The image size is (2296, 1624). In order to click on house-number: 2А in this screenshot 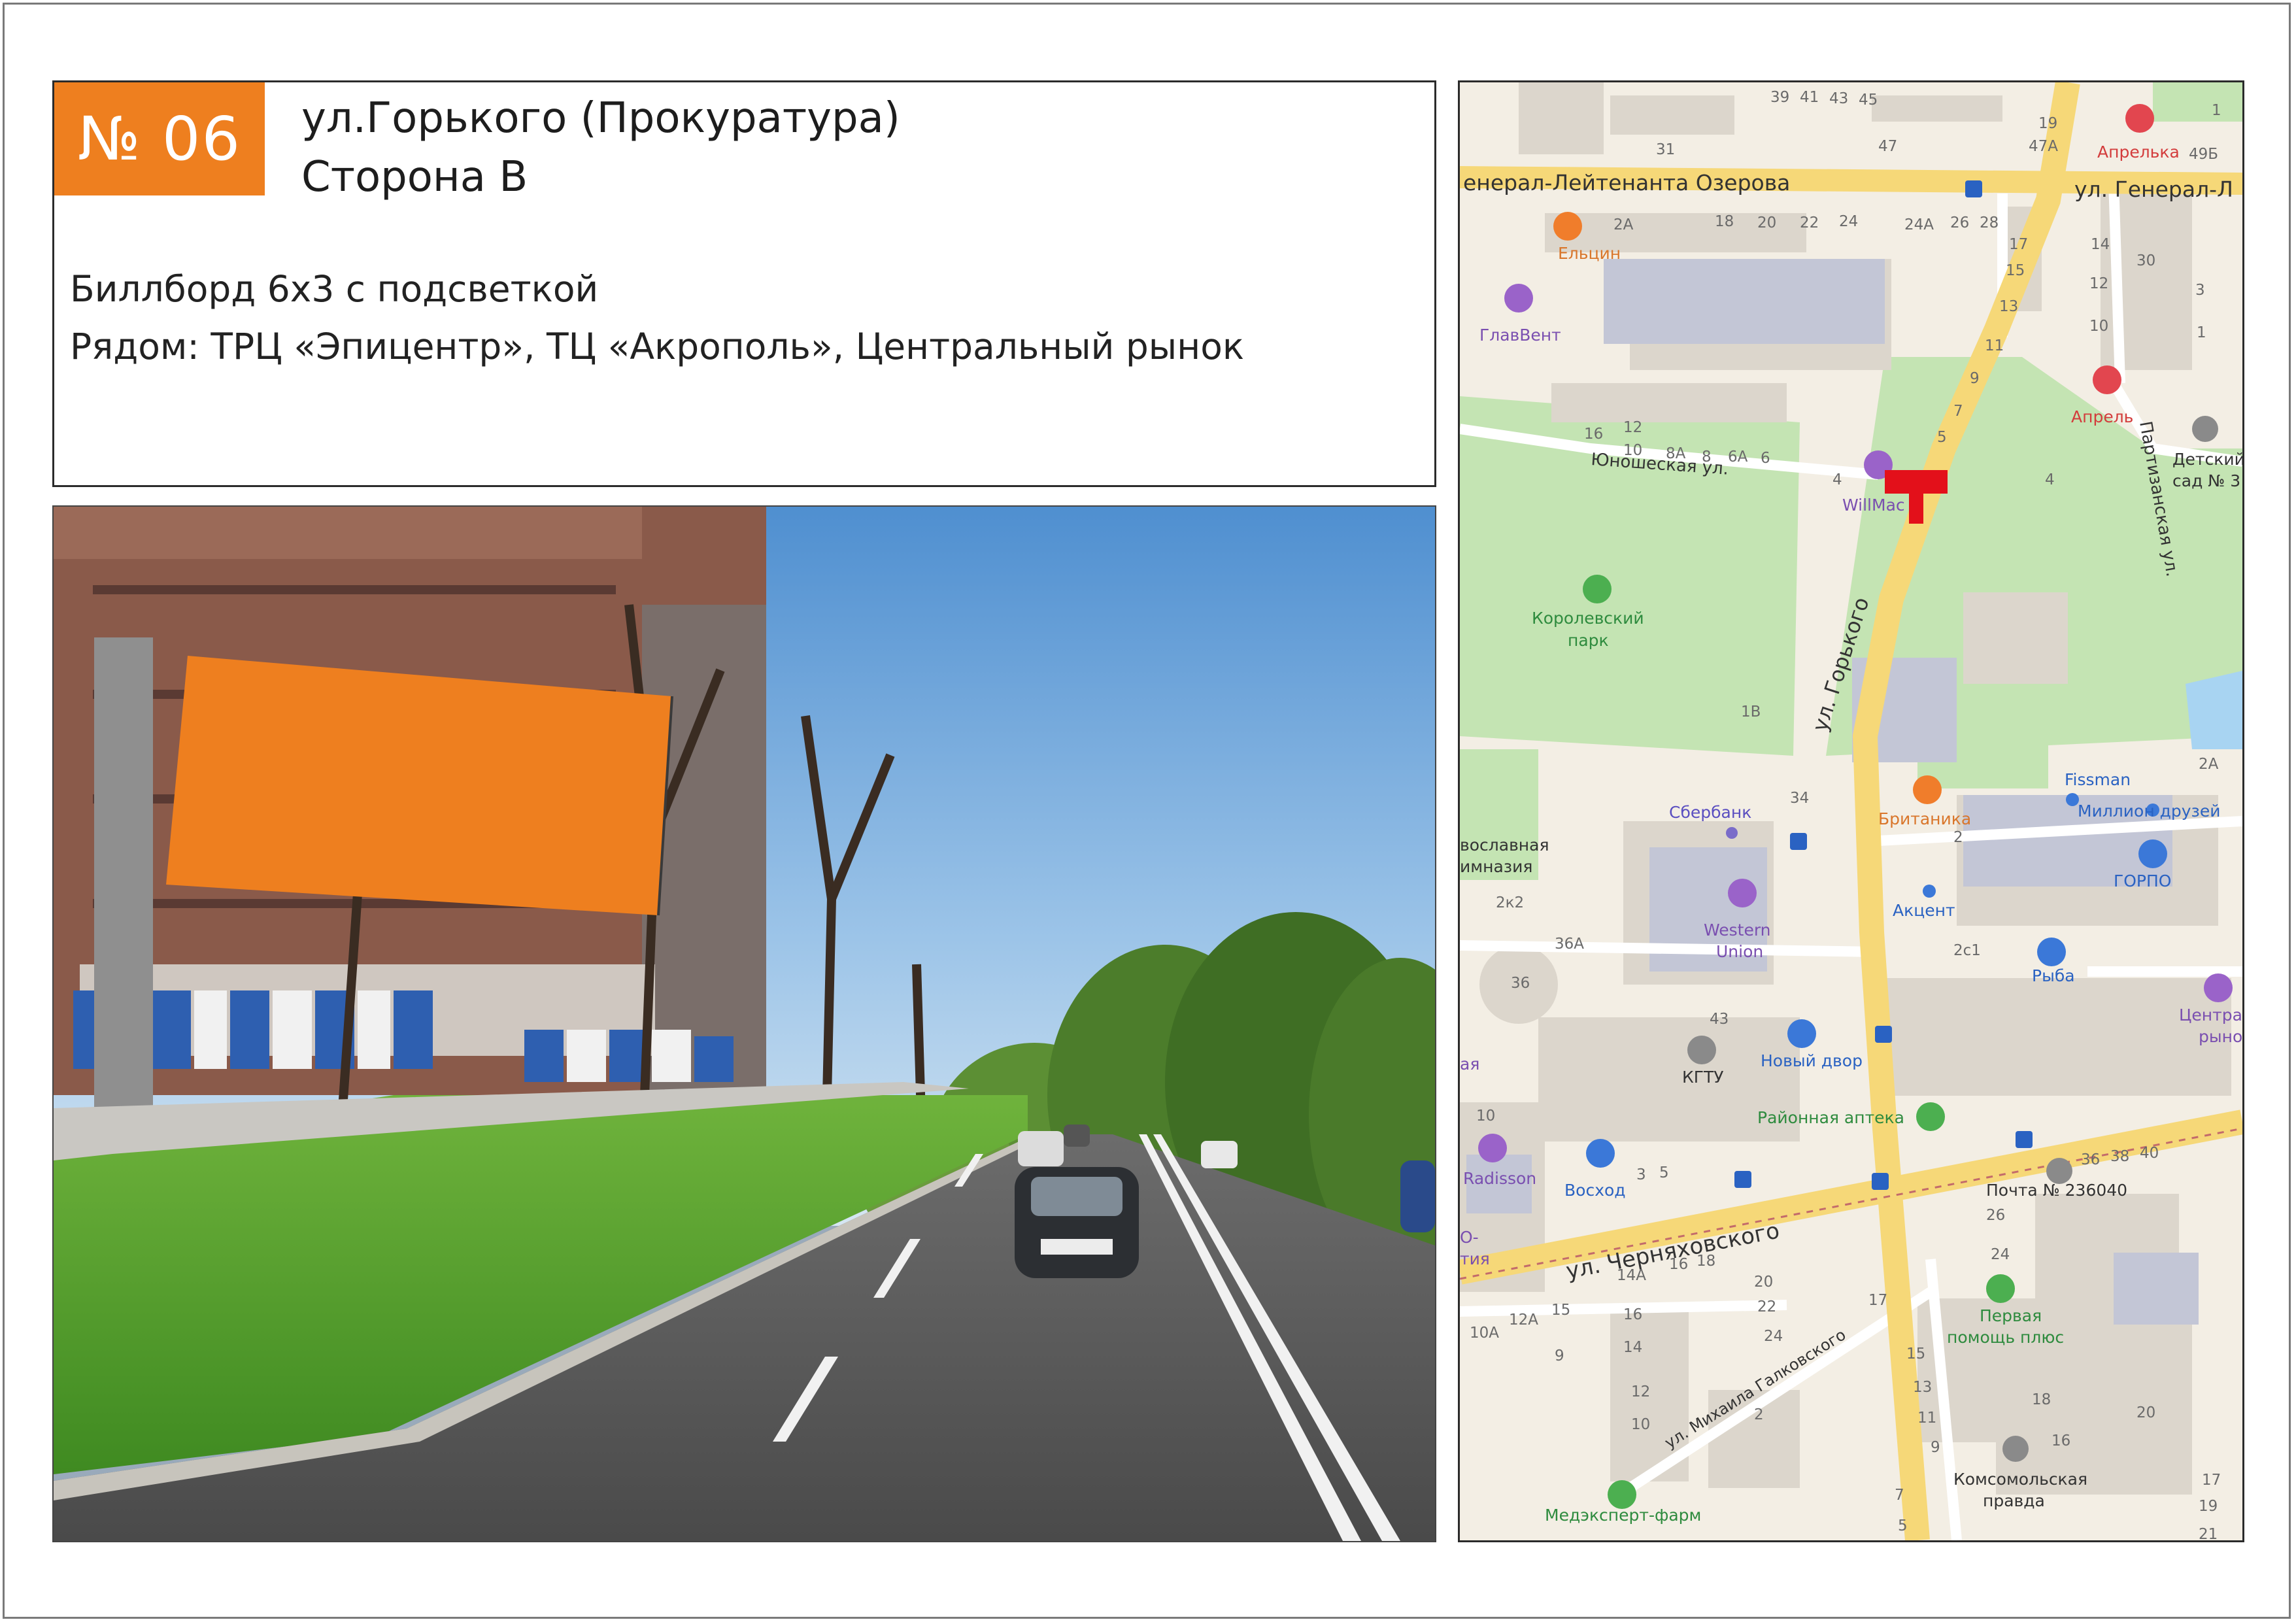, I will do `click(1624, 224)`.